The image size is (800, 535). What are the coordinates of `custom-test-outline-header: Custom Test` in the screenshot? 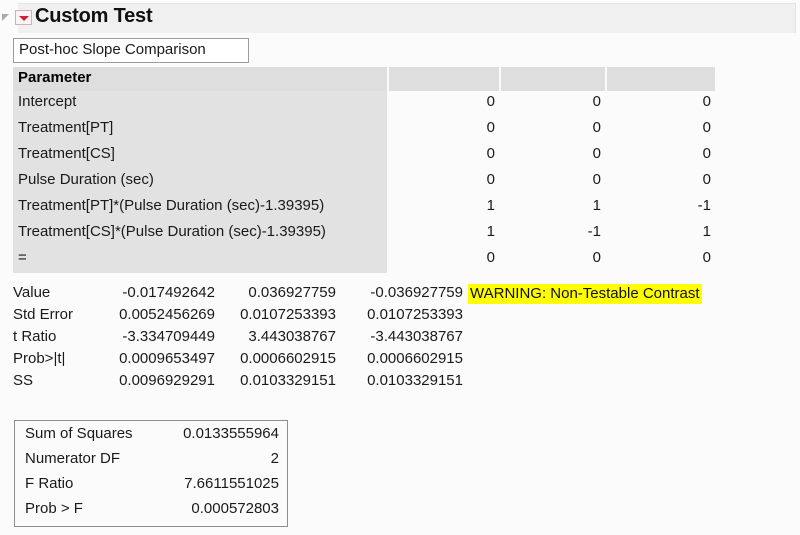 It's located at (400, 16).